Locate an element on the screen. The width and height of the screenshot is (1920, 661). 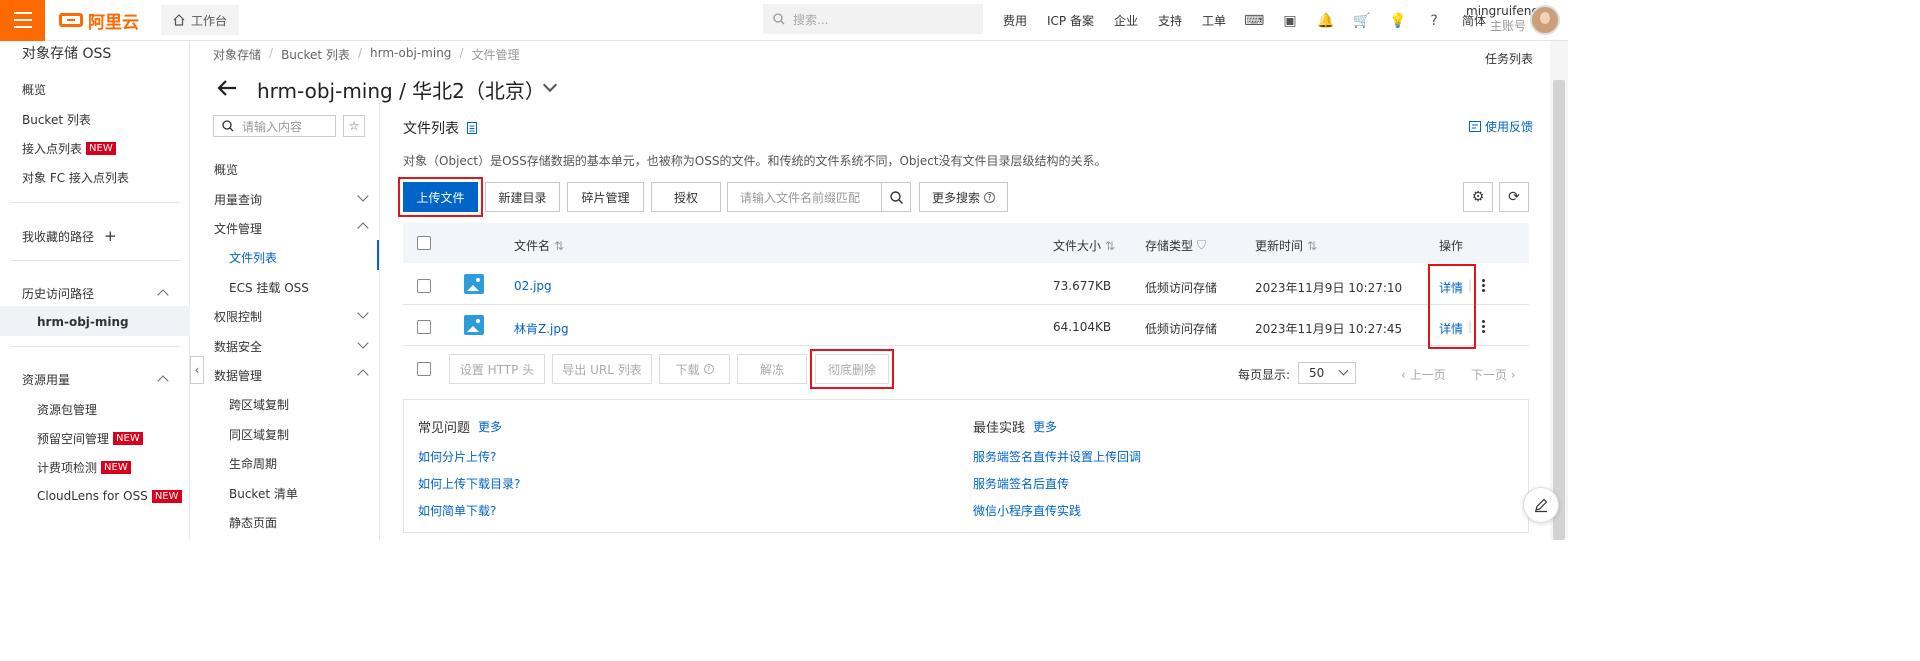
history-section: 历史访问路径 is located at coordinates (58, 293).